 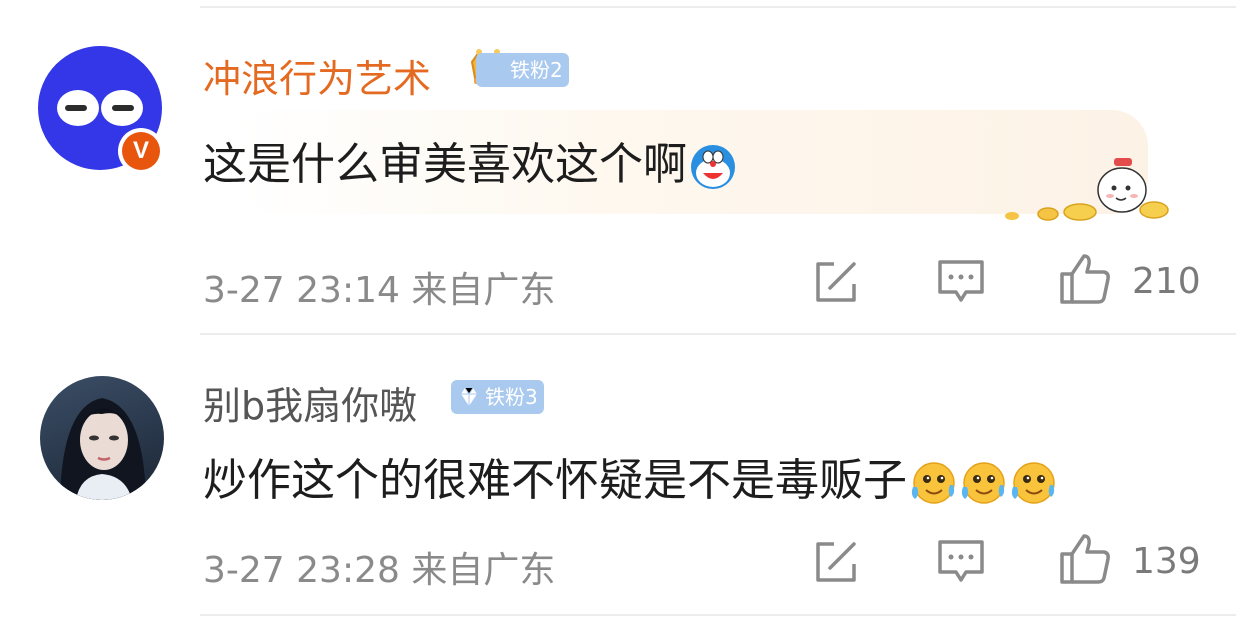 What do you see at coordinates (1087, 190) in the screenshot?
I see `mascot-with-gold-ingots-decoration` at bounding box center [1087, 190].